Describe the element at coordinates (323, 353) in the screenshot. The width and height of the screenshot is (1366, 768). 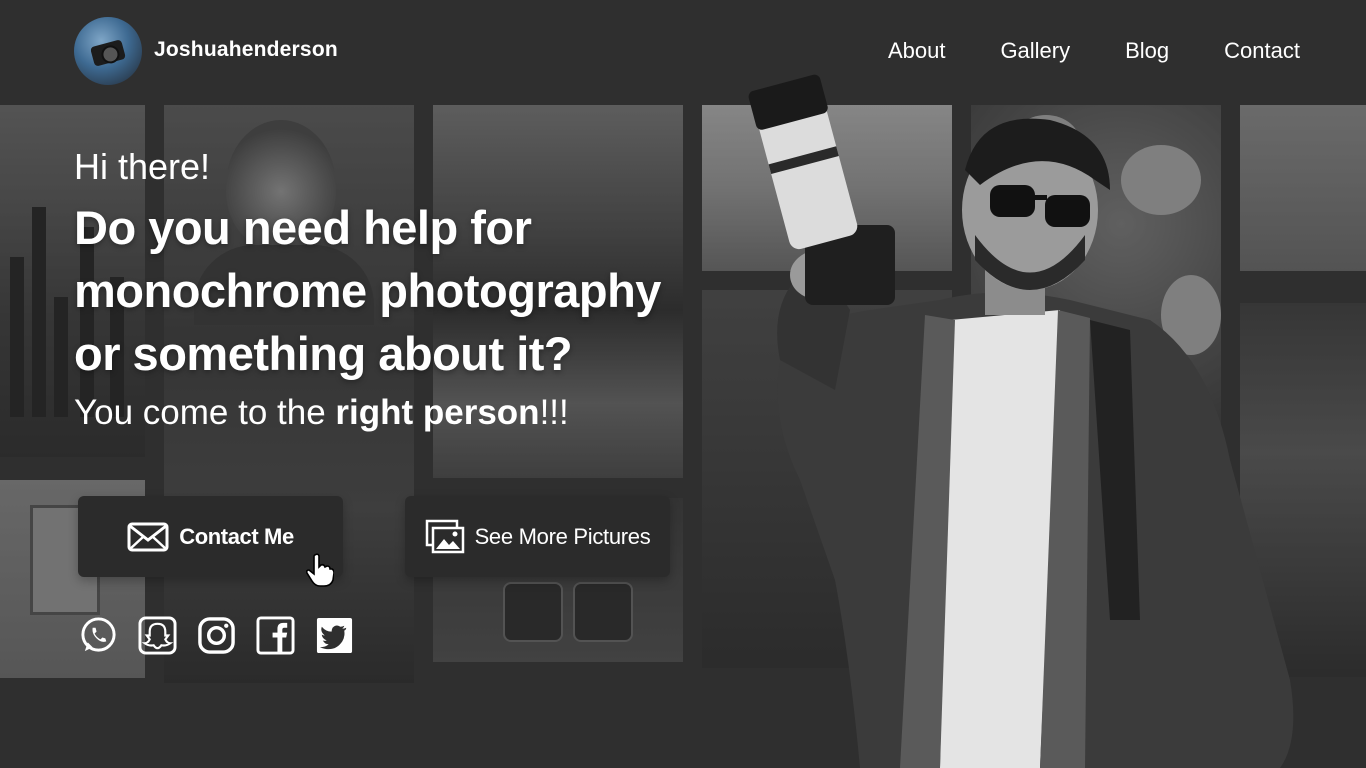
I see `headline-line-3: or something about it?` at that location.